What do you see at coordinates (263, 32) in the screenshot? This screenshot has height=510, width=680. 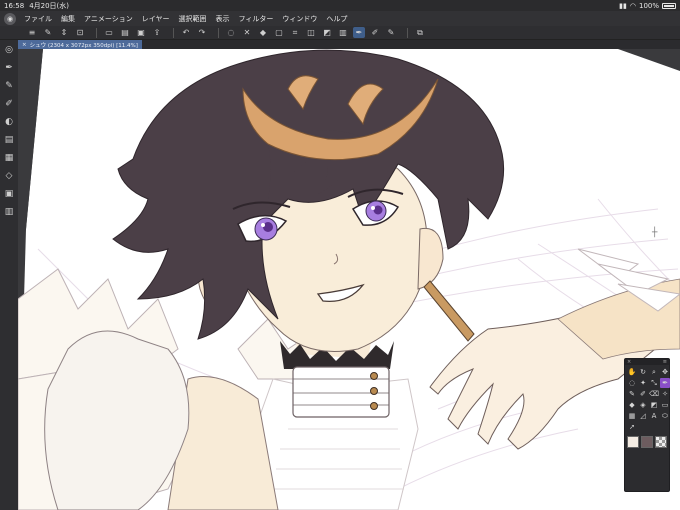 I see `fill-icon: ◆` at bounding box center [263, 32].